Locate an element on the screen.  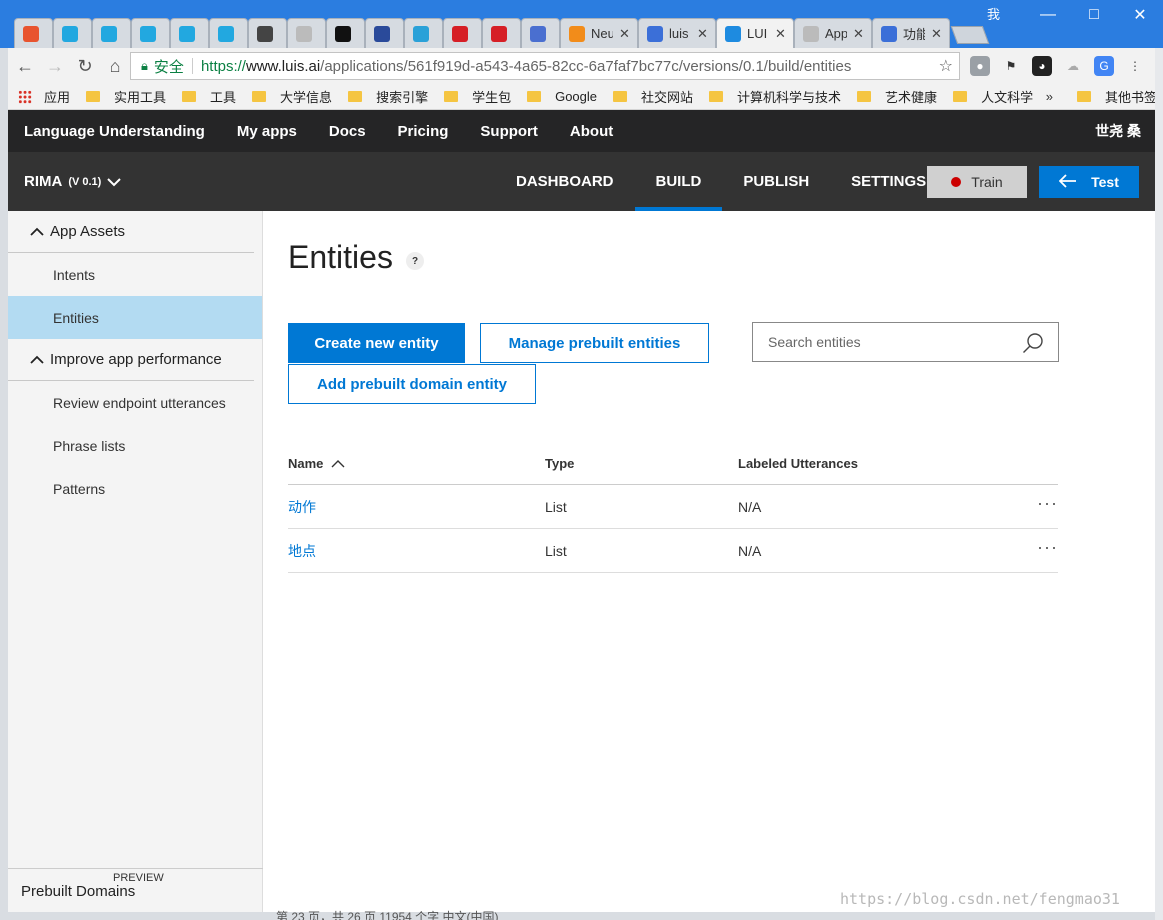
bookmark-item: 搜索引擎 is located at coordinates (388, 96).